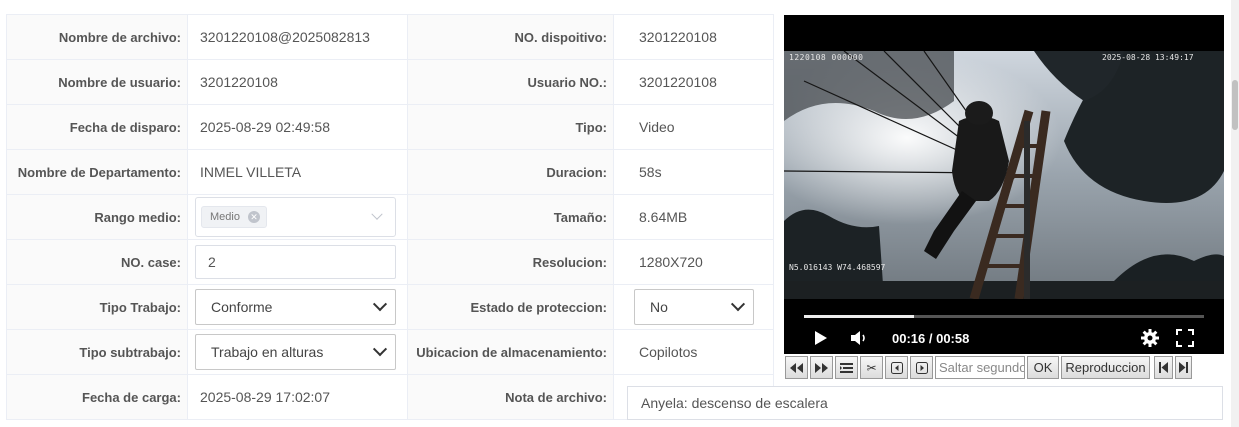 The height and width of the screenshot is (427, 1239). What do you see at coordinates (1163, 367) in the screenshot?
I see `skip-start-icon` at bounding box center [1163, 367].